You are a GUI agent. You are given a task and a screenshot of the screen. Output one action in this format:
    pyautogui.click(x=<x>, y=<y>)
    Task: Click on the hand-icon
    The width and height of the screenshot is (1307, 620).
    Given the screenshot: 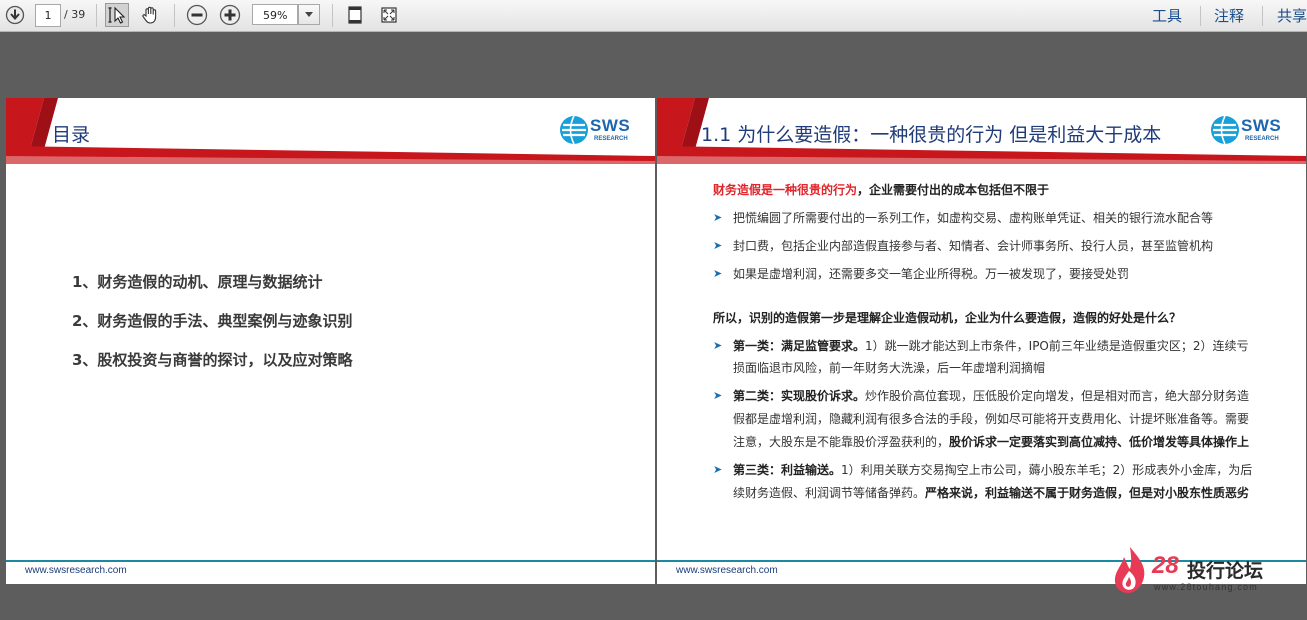 What is the action you would take?
    pyautogui.click(x=149, y=15)
    